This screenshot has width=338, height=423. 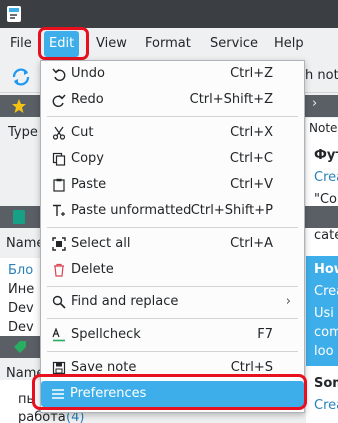 I want to click on search-icon, so click(x=59, y=302).